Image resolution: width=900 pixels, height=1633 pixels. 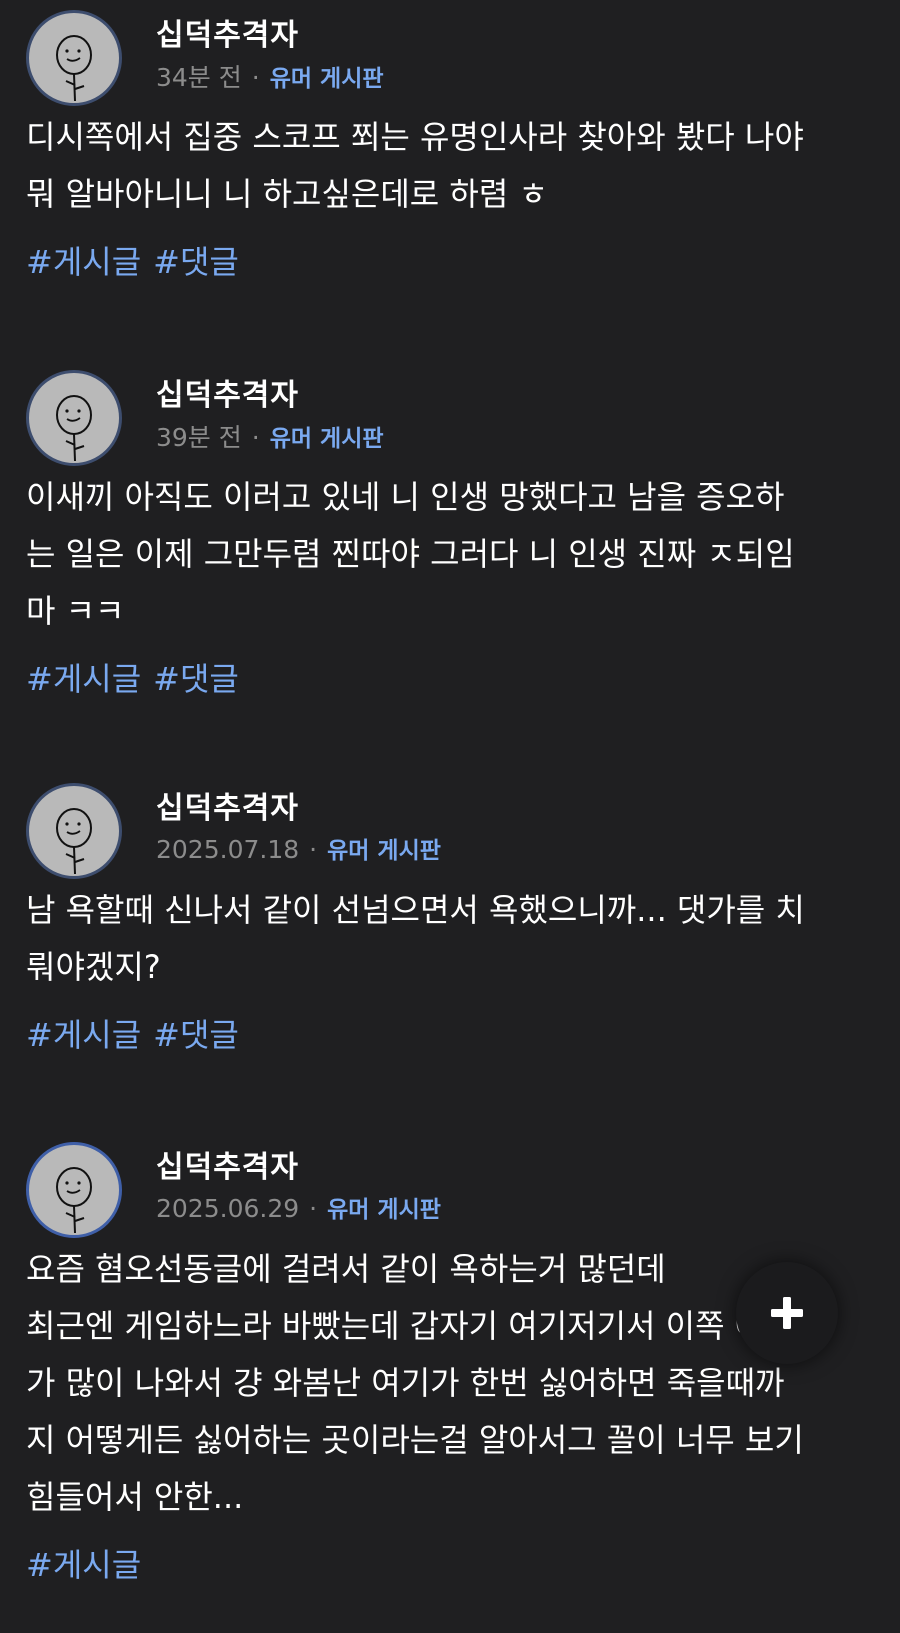 I want to click on post-header: 십덕추격자 39분 전 · 유머 게시판, so click(x=450, y=413).